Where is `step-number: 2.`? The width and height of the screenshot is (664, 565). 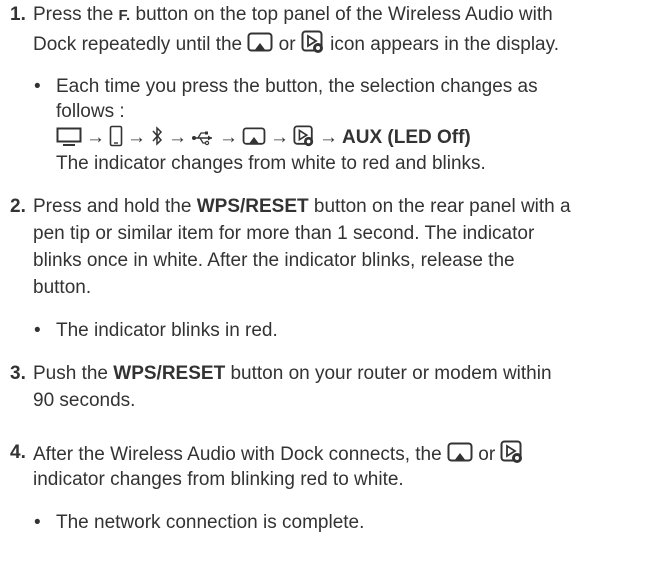 step-number: 2. is located at coordinates (18, 206).